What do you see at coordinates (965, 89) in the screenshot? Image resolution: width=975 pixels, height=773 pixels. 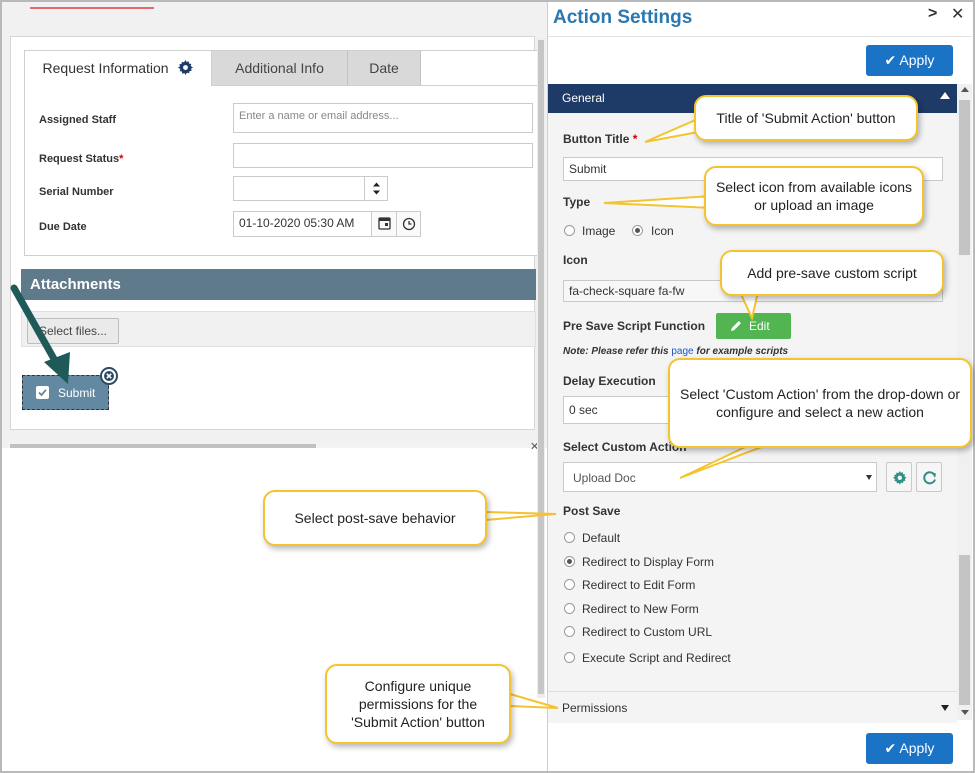 I see `scroll-up-icon` at bounding box center [965, 89].